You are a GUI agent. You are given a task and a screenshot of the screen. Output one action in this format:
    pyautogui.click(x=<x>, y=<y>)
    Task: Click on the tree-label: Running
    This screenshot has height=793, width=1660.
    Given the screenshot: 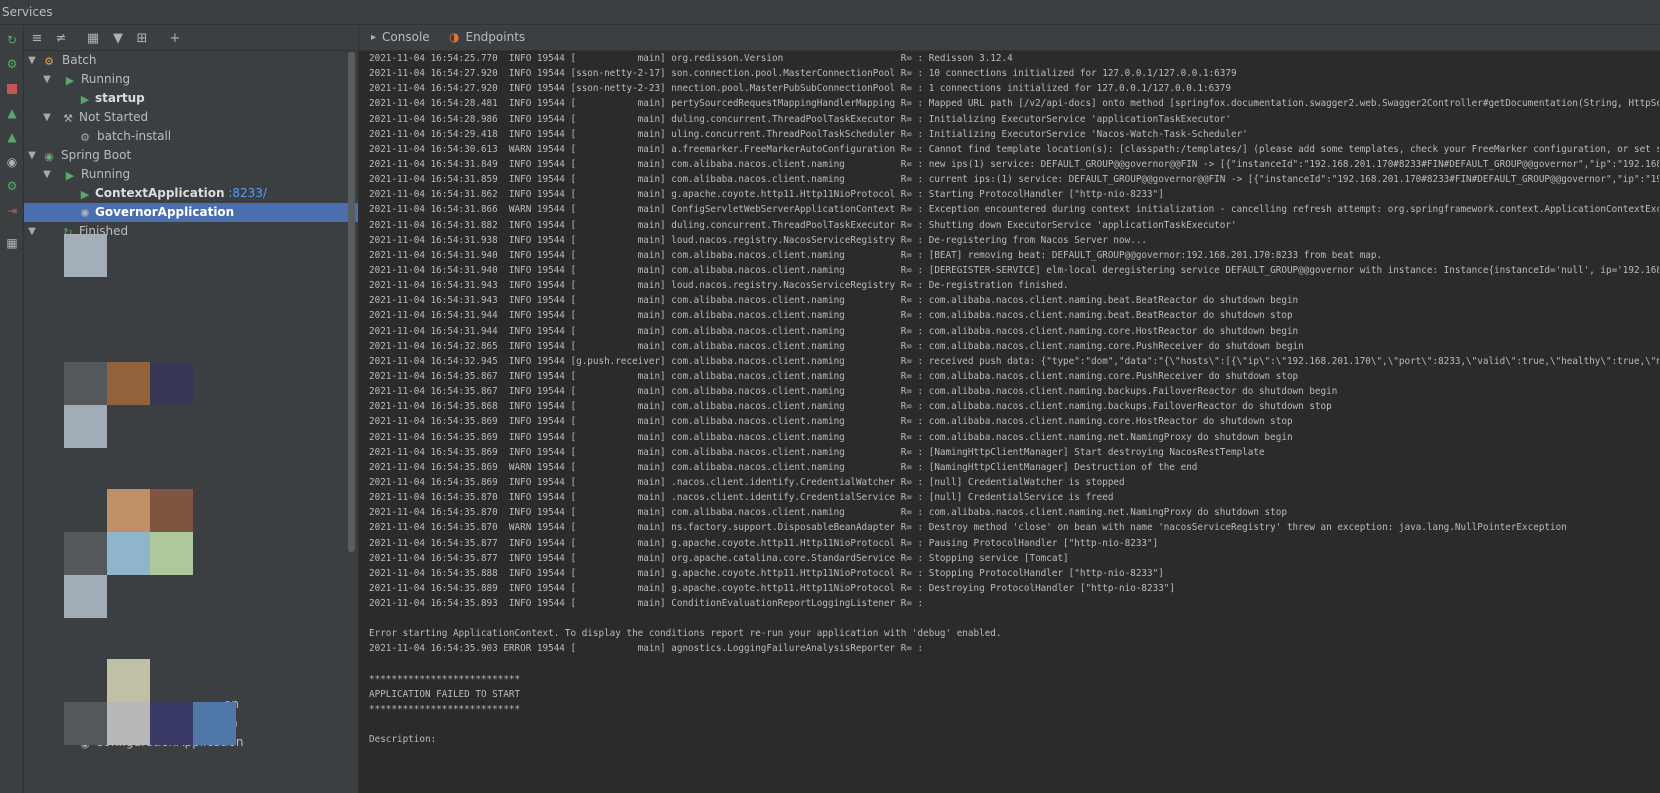 What is the action you would take?
    pyautogui.click(x=106, y=79)
    